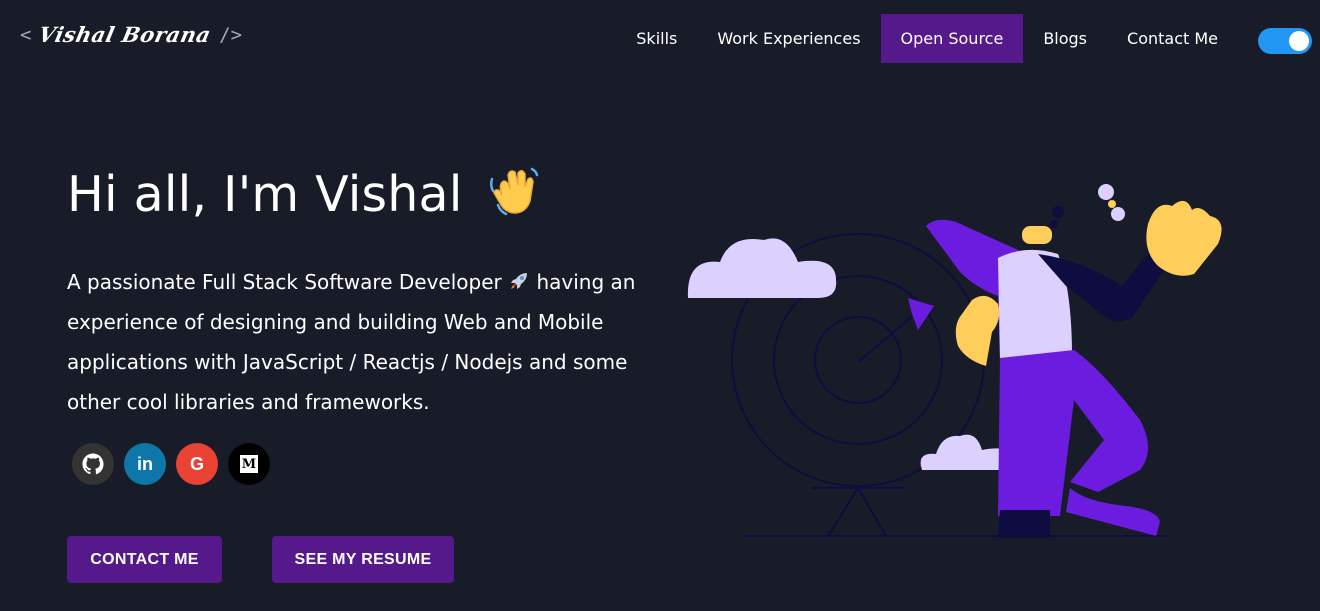 The width and height of the screenshot is (1320, 611). I want to click on theme-toggle, so click(1285, 41).